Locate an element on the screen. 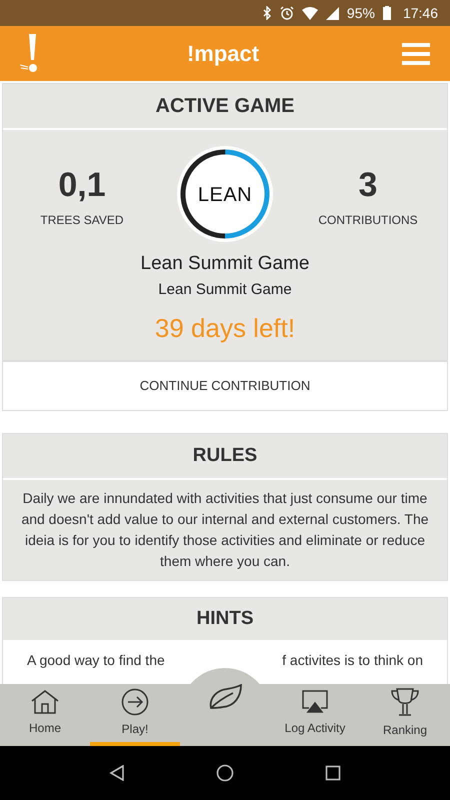  leaf-icon is located at coordinates (225, 698).